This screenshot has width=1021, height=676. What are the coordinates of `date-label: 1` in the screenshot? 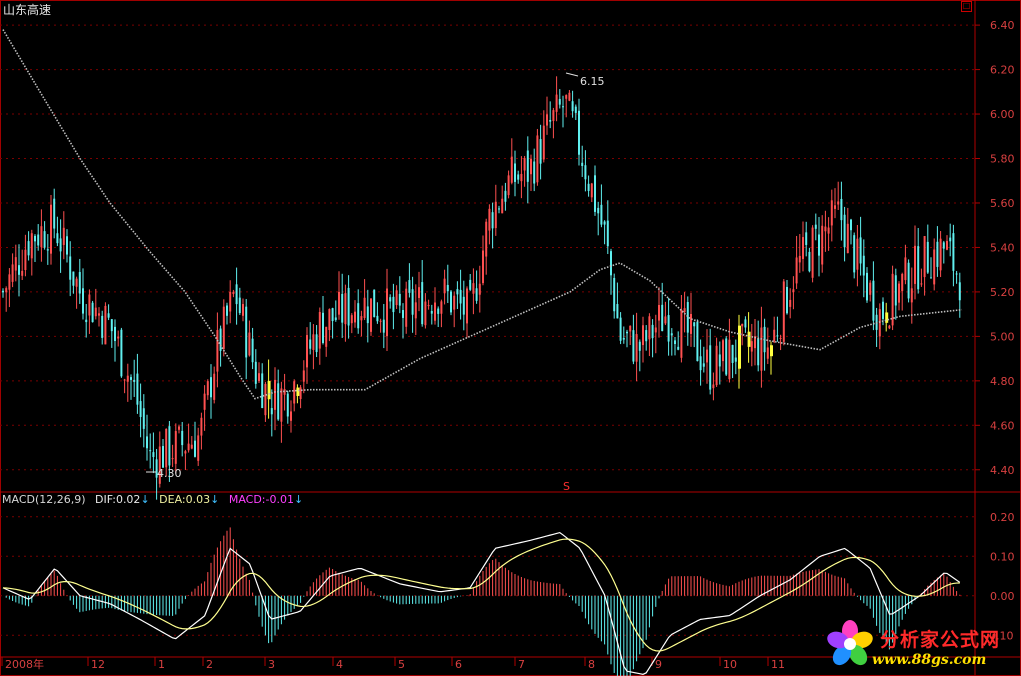 It's located at (161, 664).